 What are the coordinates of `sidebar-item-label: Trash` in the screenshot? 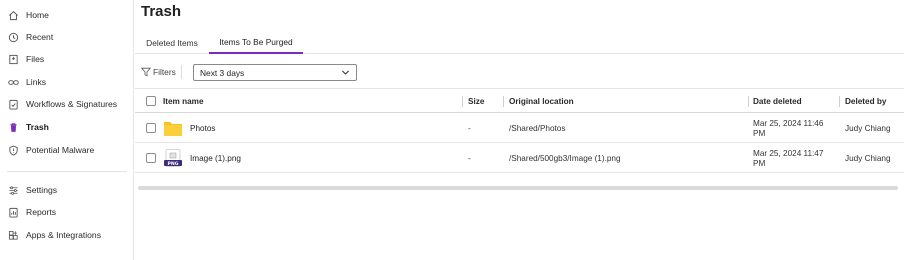 It's located at (37, 127).